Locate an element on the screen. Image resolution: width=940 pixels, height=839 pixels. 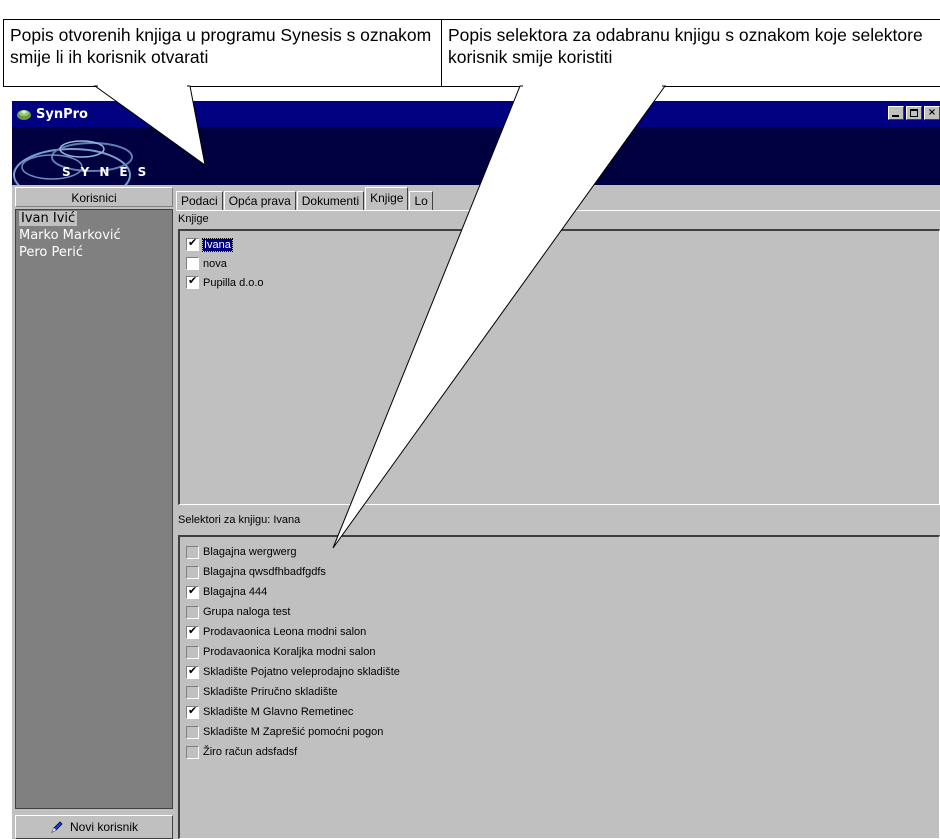
app-icon is located at coordinates (24, 115).